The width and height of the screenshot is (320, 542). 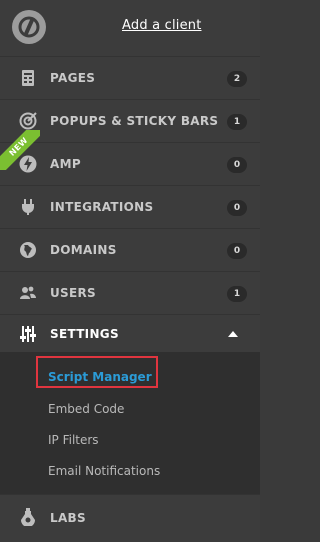 What do you see at coordinates (162, 25) in the screenshot?
I see `add-client-link: Add a client` at bounding box center [162, 25].